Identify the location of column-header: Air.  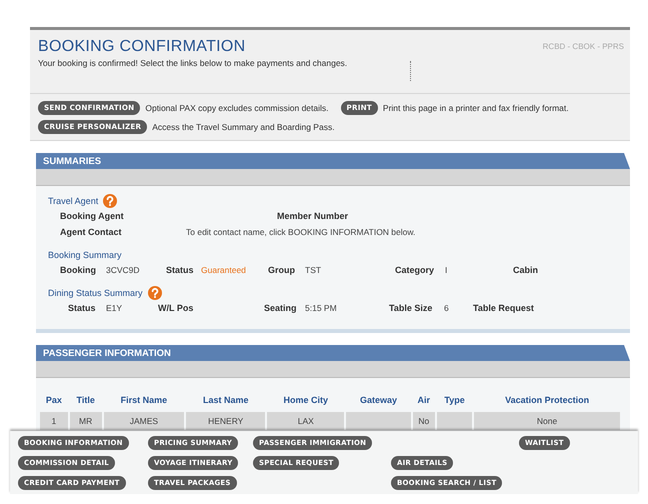
(424, 400).